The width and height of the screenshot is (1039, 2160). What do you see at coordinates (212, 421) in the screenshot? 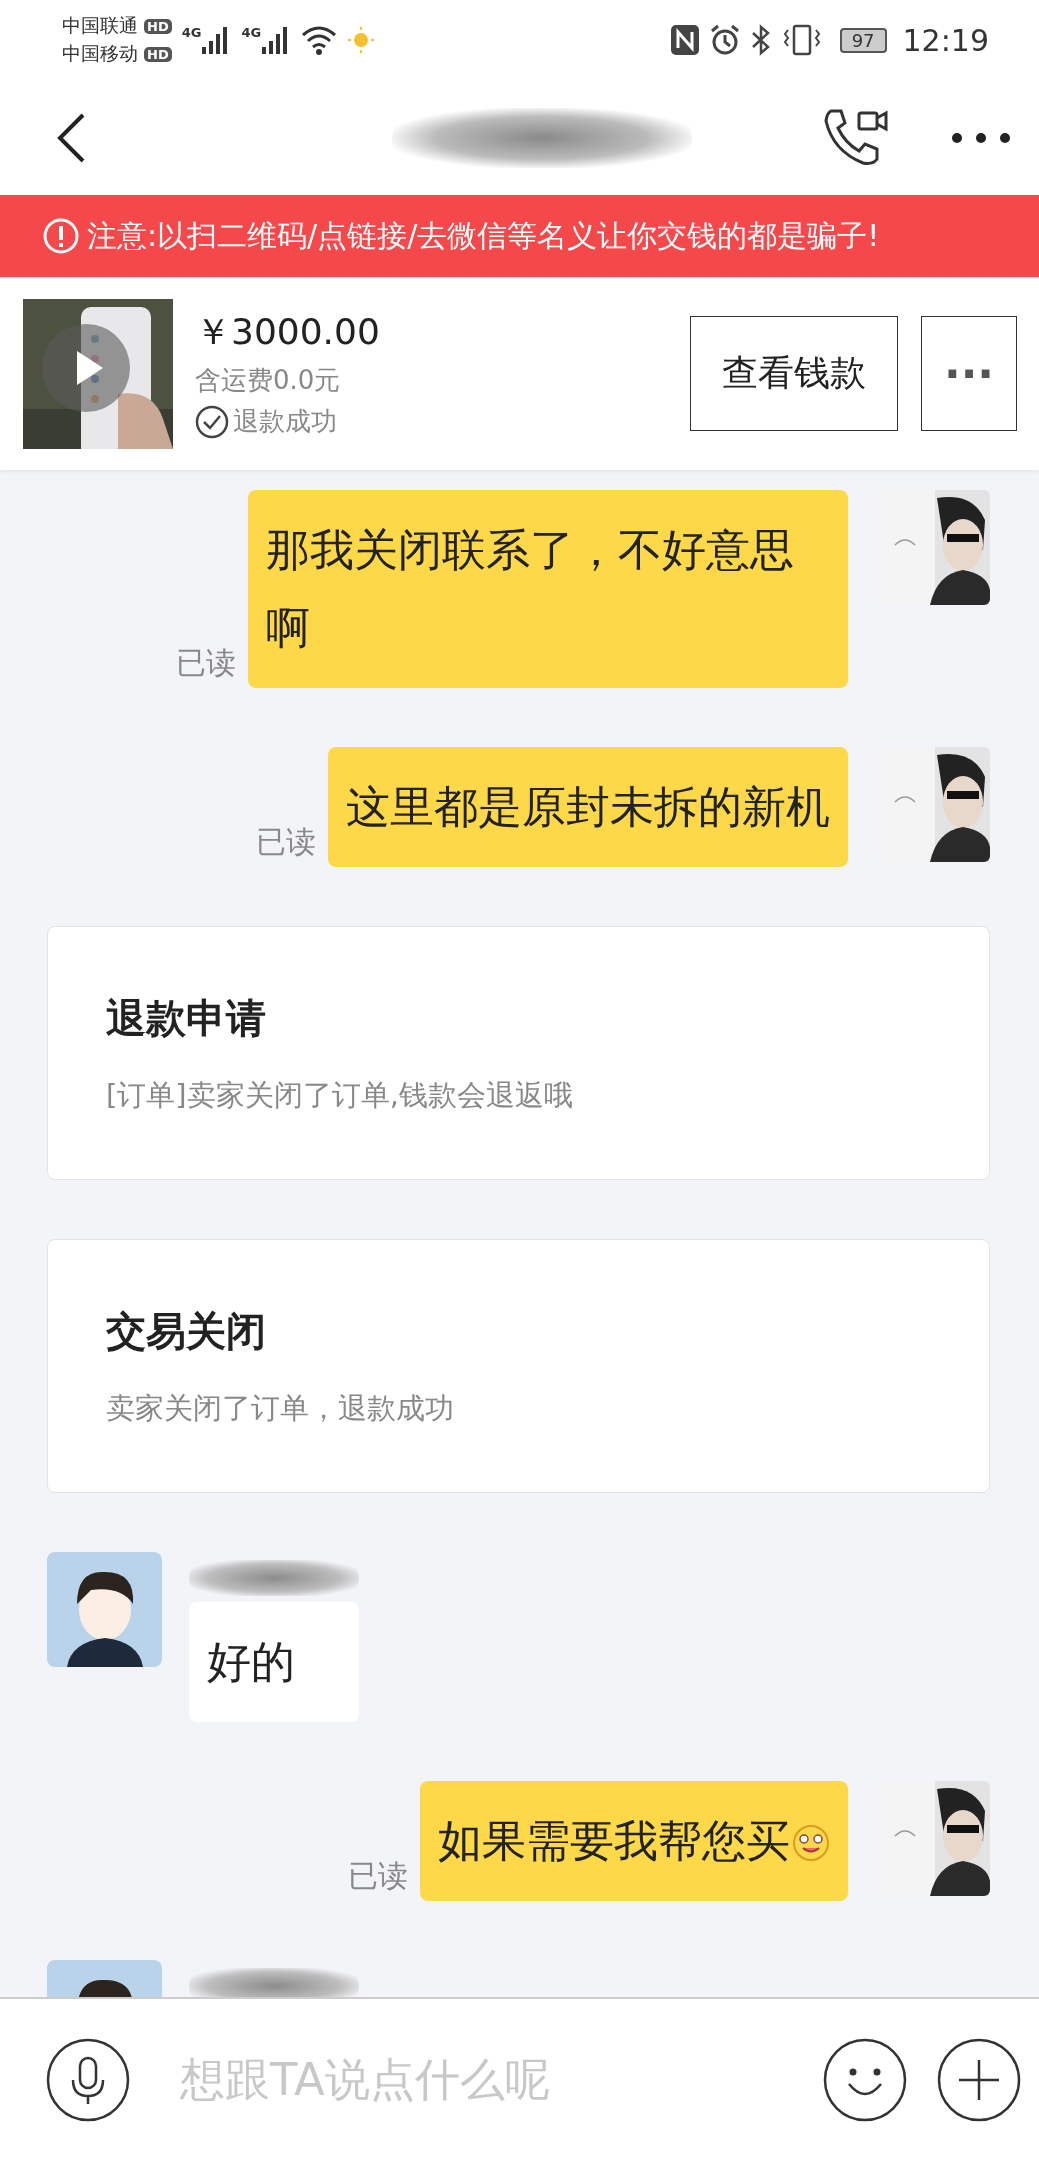
I see `check-circle-icon` at bounding box center [212, 421].